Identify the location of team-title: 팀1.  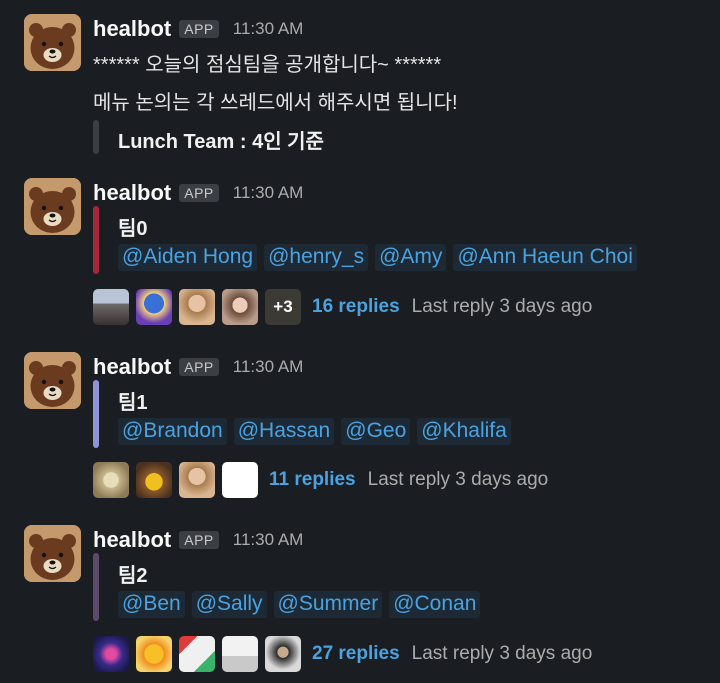
(133, 403).